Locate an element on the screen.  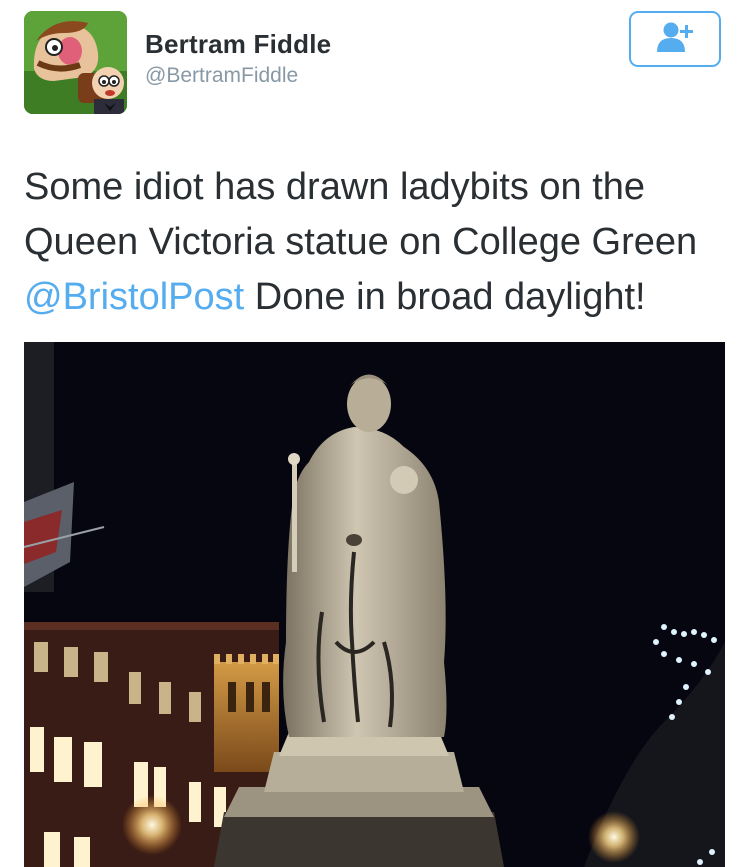
add-user-icon is located at coordinates (675, 39).